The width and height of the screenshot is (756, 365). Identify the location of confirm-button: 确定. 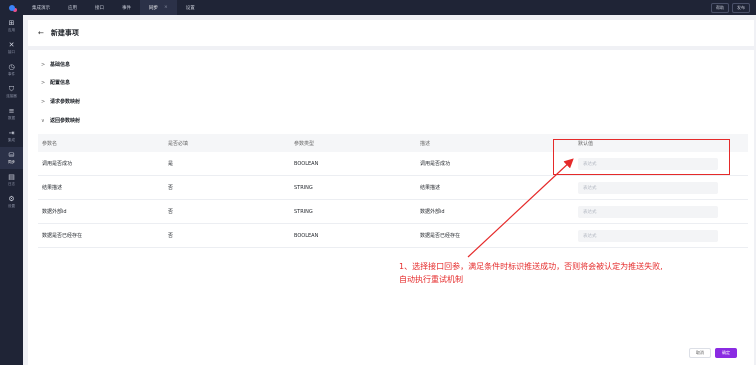
(726, 353).